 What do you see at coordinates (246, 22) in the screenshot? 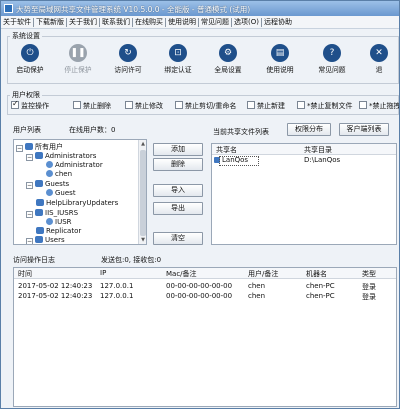
I see `menu-options: 选项(O)` at bounding box center [246, 22].